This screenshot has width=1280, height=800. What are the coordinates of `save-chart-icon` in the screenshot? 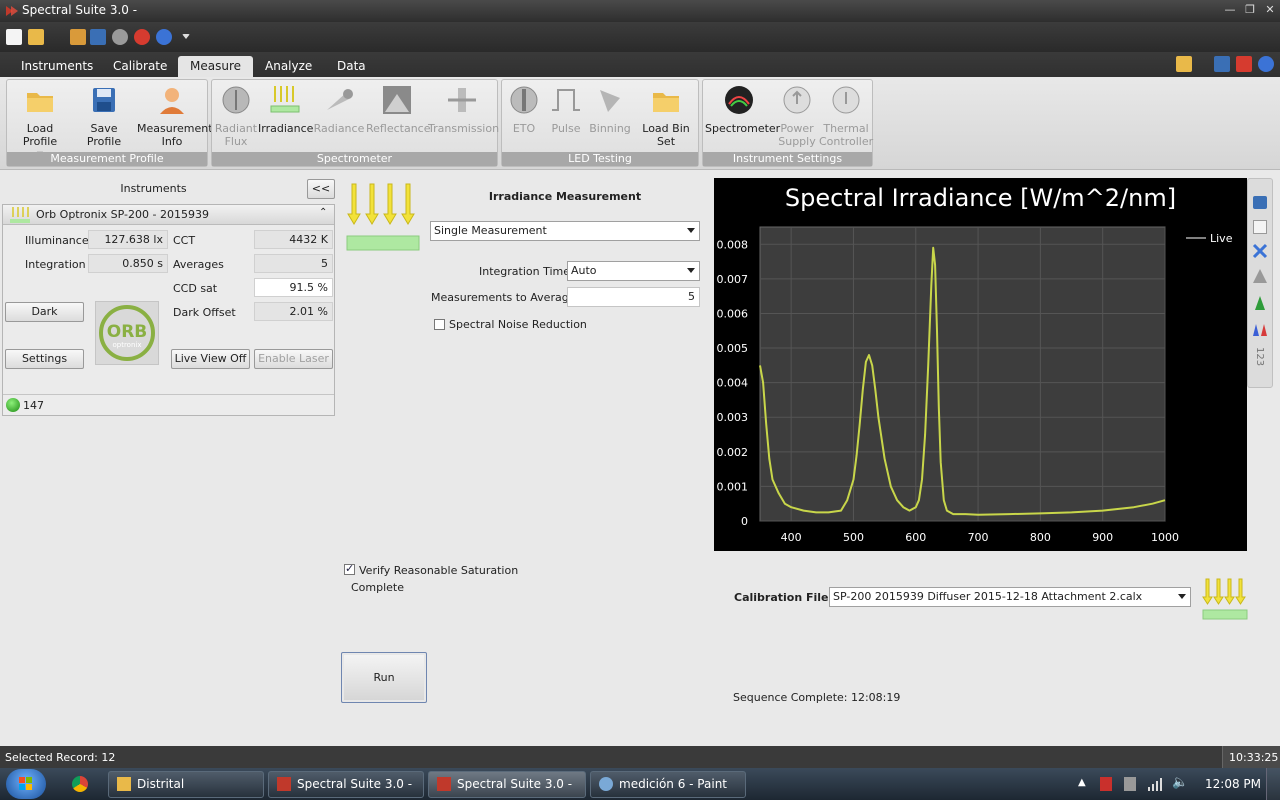 It's located at (1260, 202).